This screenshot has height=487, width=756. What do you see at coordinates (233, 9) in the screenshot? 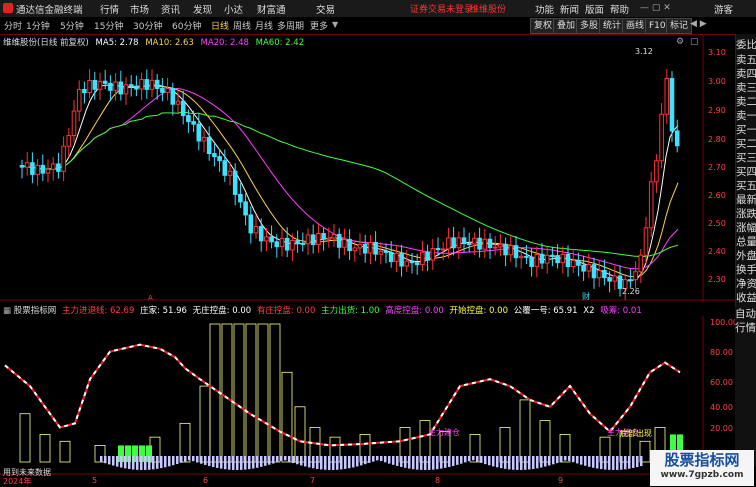
I see `menu-xiaoda: 小达` at bounding box center [233, 9].